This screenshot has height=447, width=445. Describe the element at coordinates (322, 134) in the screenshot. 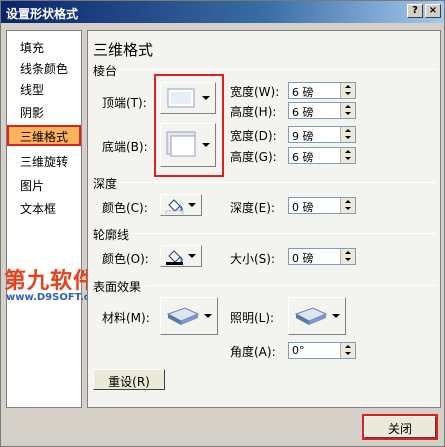

I see `bottom-width-spinner: 9 磅` at that location.